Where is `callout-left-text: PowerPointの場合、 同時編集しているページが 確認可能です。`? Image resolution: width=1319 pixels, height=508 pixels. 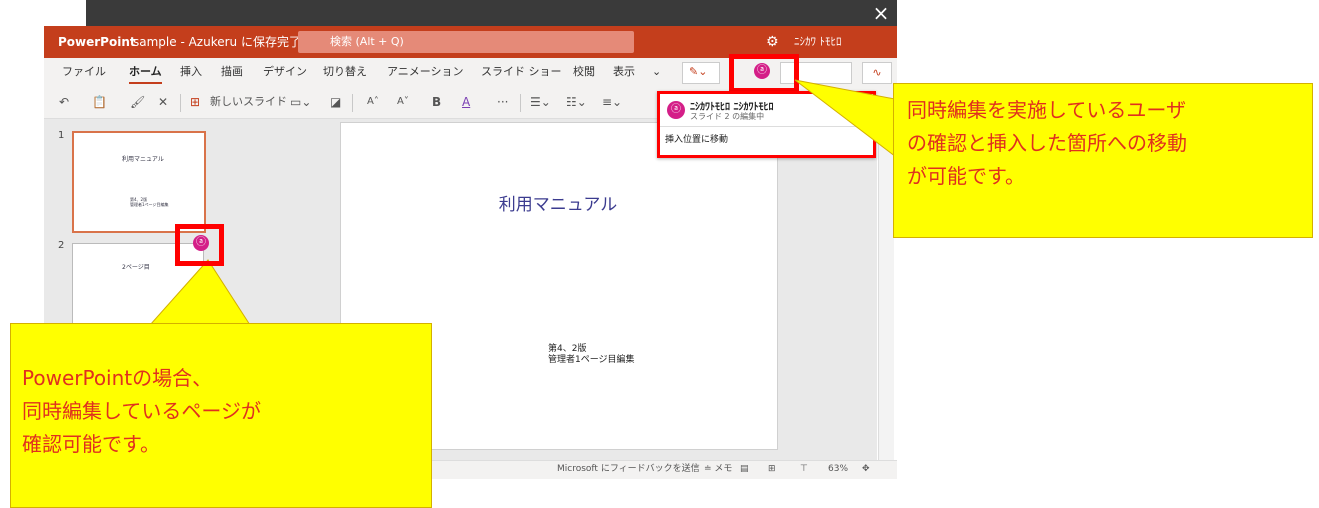 callout-left-text: PowerPointの場合、 同時編集しているページが 確認可能です。 is located at coordinates (141, 411).